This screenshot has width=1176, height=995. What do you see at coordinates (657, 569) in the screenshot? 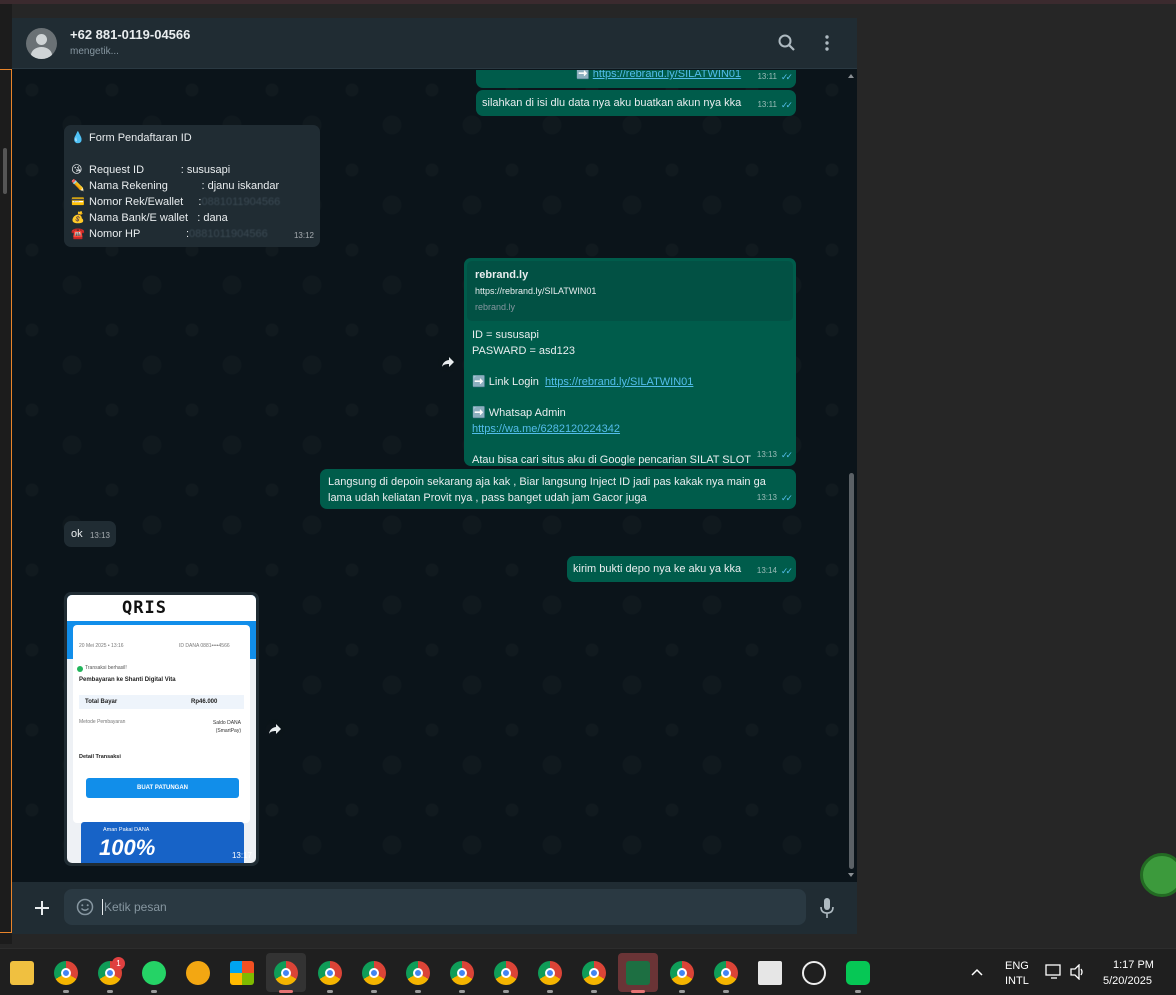
I see `message-text: kirim bukti depo nya ke aku ya kka` at bounding box center [657, 569].